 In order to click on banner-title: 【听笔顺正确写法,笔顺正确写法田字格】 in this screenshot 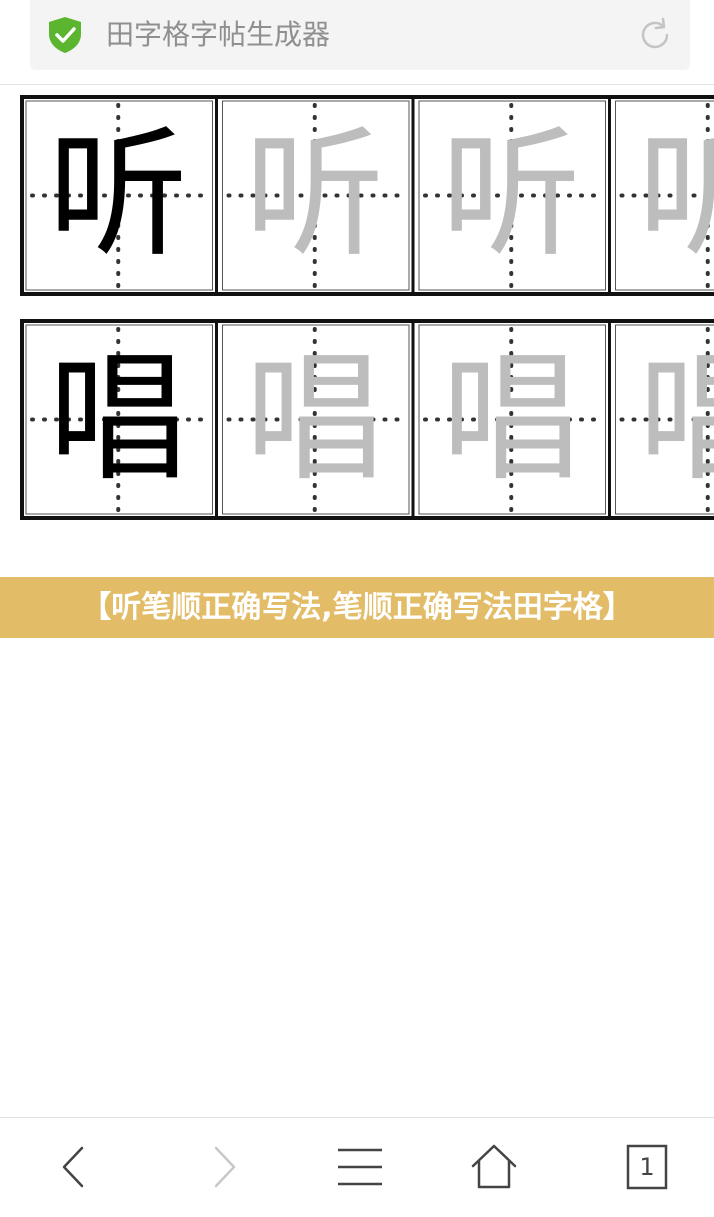, I will do `click(357, 607)`.